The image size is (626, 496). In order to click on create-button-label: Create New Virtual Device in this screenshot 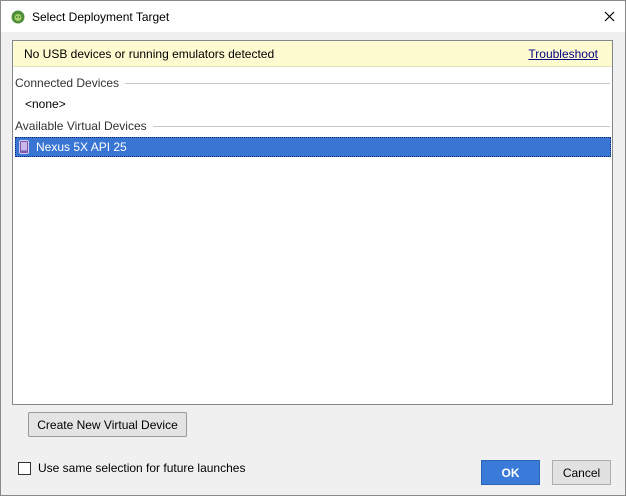, I will do `click(107, 424)`.